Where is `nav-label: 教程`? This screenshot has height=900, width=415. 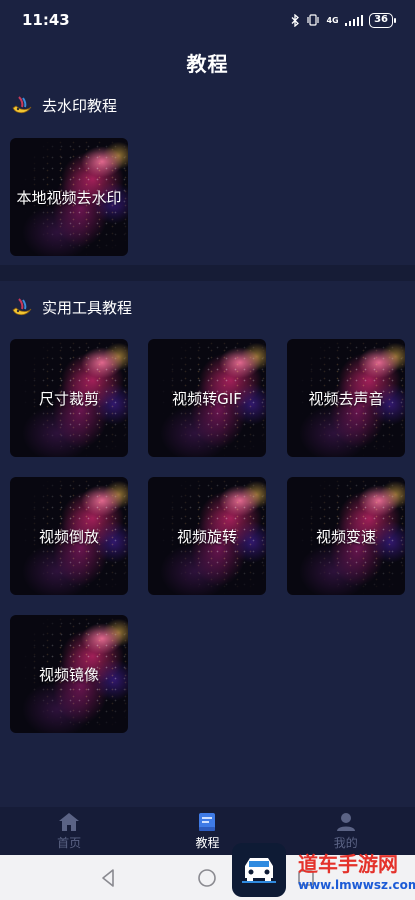
nav-label: 教程 is located at coordinates (207, 842).